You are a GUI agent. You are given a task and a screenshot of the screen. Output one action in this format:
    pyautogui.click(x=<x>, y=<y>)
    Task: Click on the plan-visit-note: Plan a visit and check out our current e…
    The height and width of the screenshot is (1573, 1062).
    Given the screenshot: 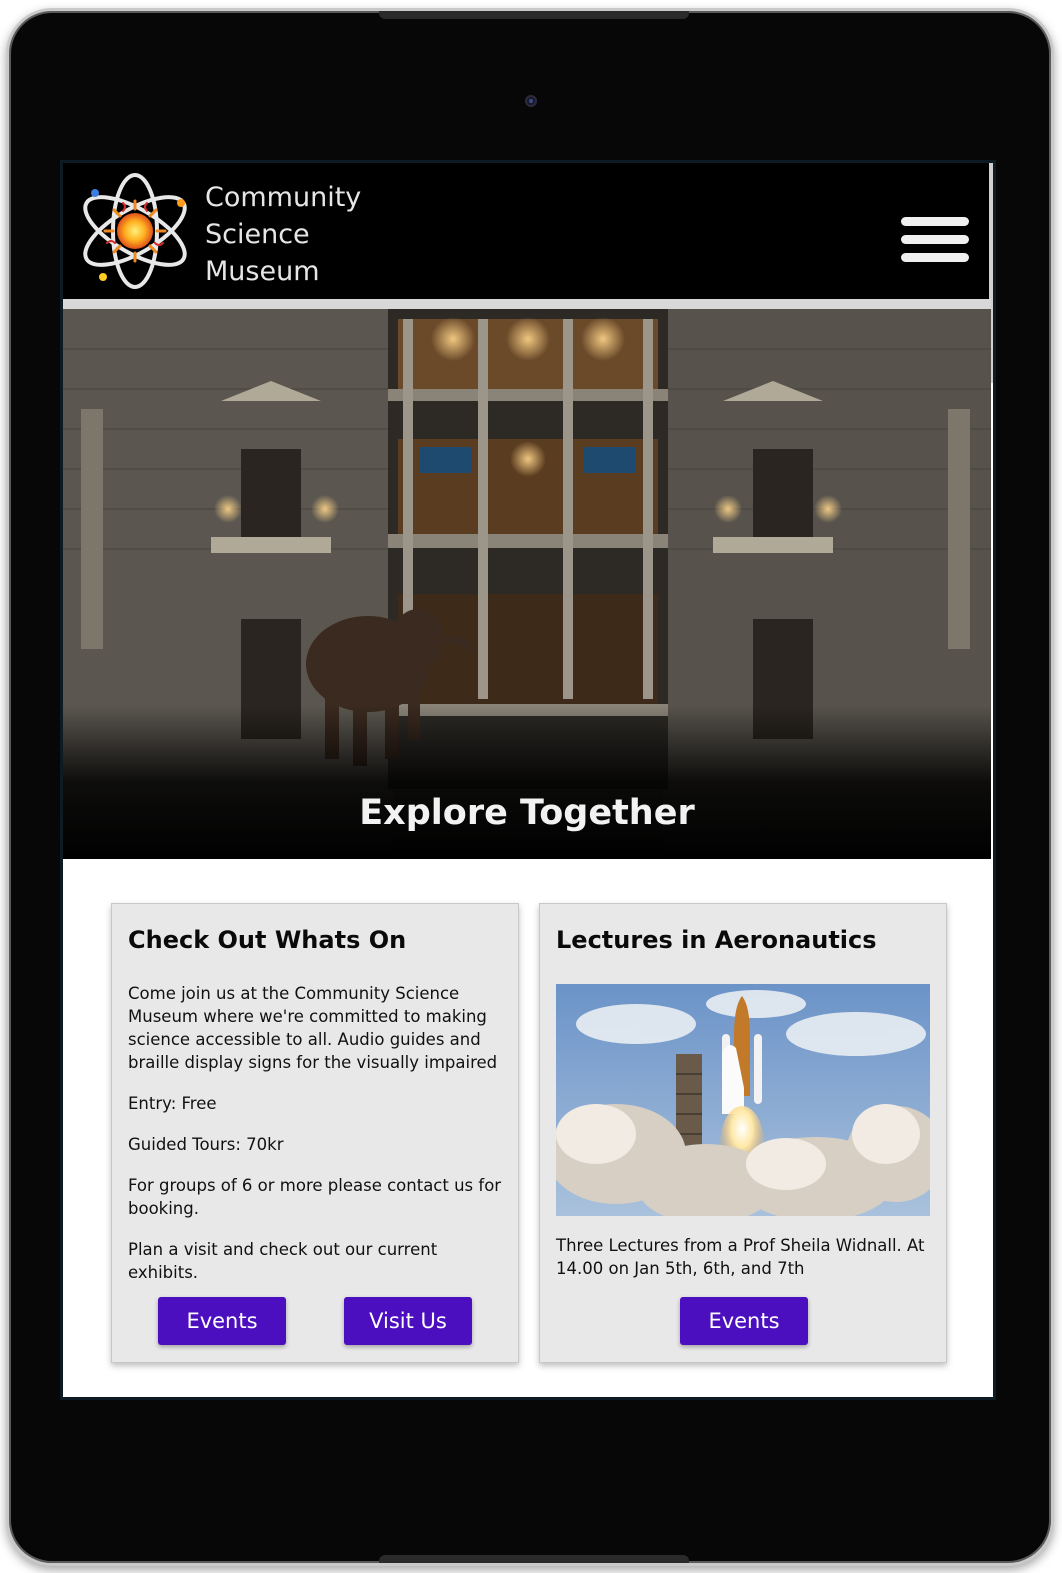 What is the action you would take?
    pyautogui.click(x=283, y=1261)
    